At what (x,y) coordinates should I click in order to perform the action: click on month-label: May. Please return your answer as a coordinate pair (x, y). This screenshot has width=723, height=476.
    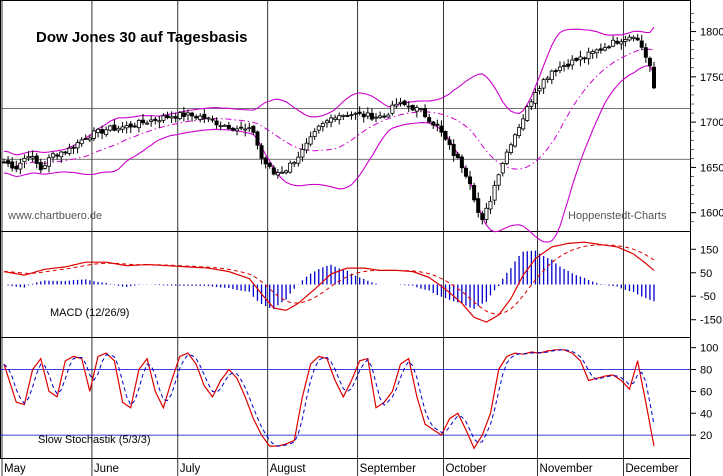
    Looking at the image, I should click on (15, 469).